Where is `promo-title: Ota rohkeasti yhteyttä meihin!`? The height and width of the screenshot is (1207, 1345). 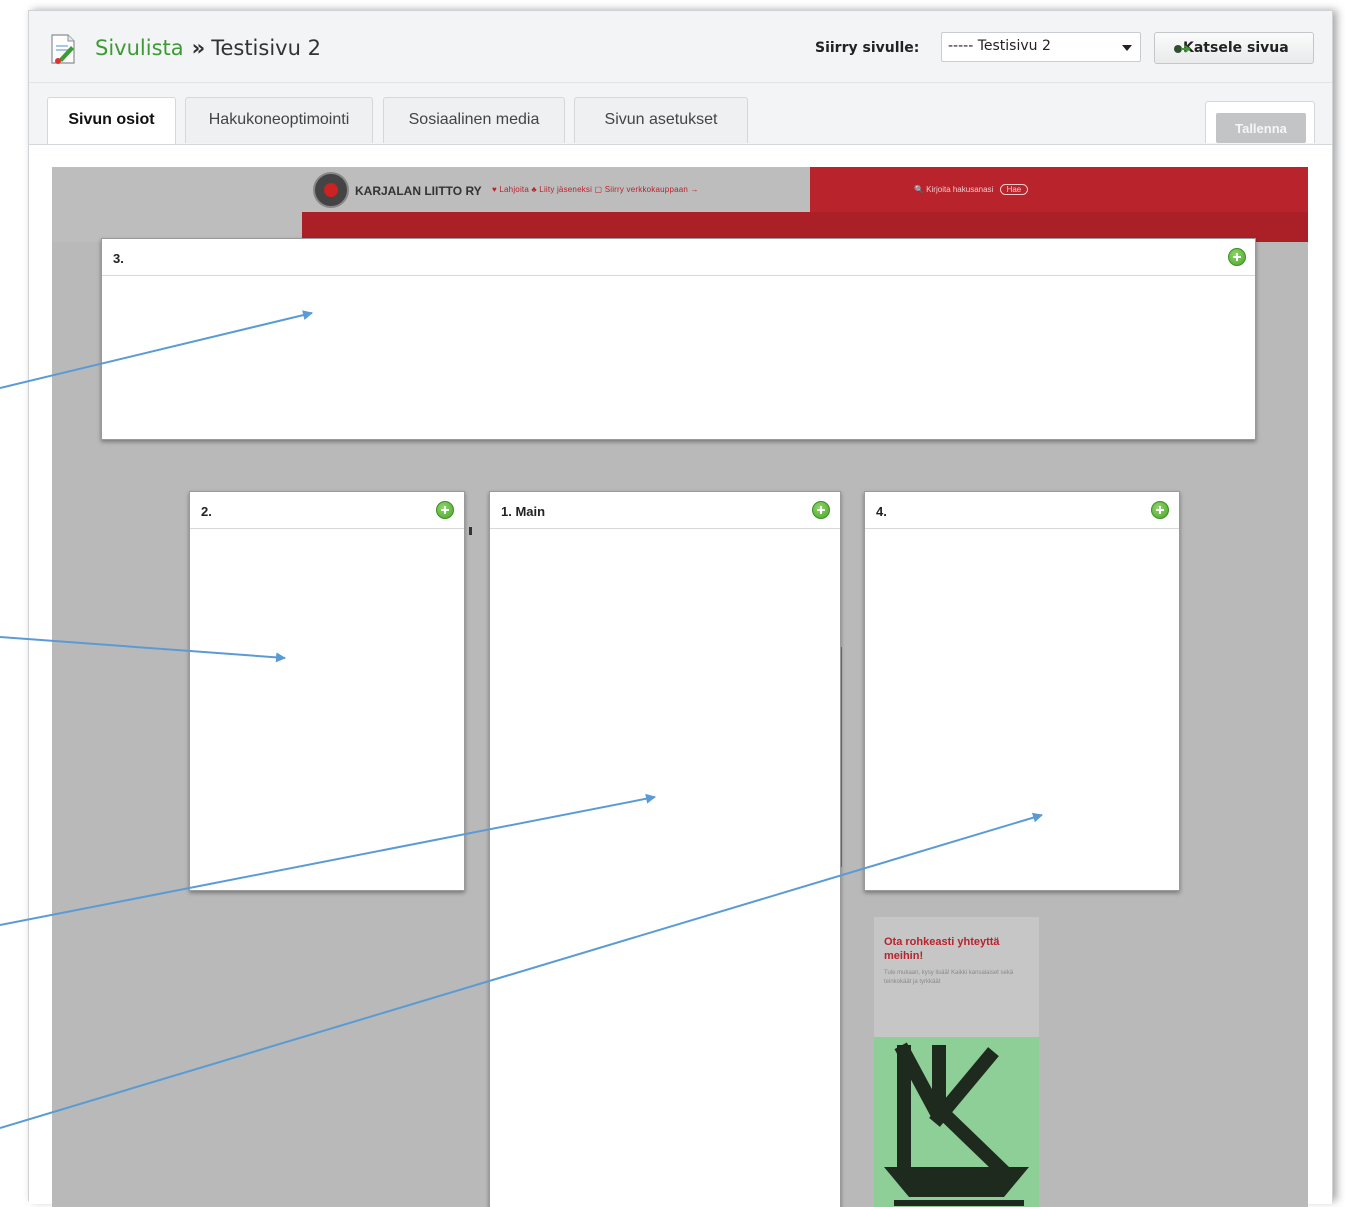
promo-title: Ota rohkeasti yhteyttä meihin! is located at coordinates (942, 949).